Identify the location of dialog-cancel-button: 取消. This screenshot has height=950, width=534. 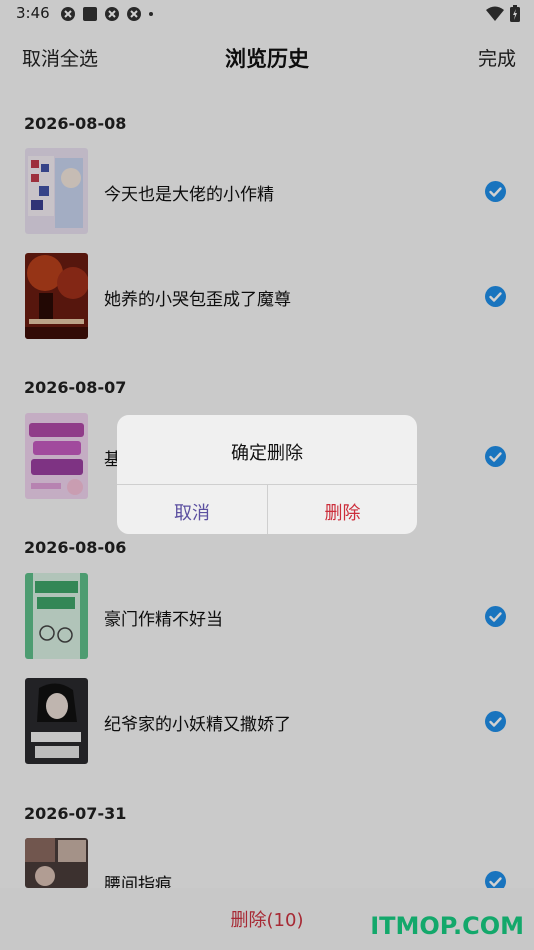
(192, 512).